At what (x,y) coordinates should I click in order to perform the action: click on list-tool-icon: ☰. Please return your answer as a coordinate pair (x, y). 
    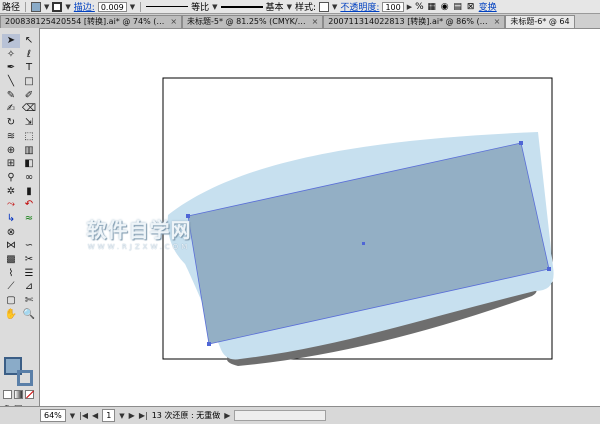
    Looking at the image, I should click on (29, 274).